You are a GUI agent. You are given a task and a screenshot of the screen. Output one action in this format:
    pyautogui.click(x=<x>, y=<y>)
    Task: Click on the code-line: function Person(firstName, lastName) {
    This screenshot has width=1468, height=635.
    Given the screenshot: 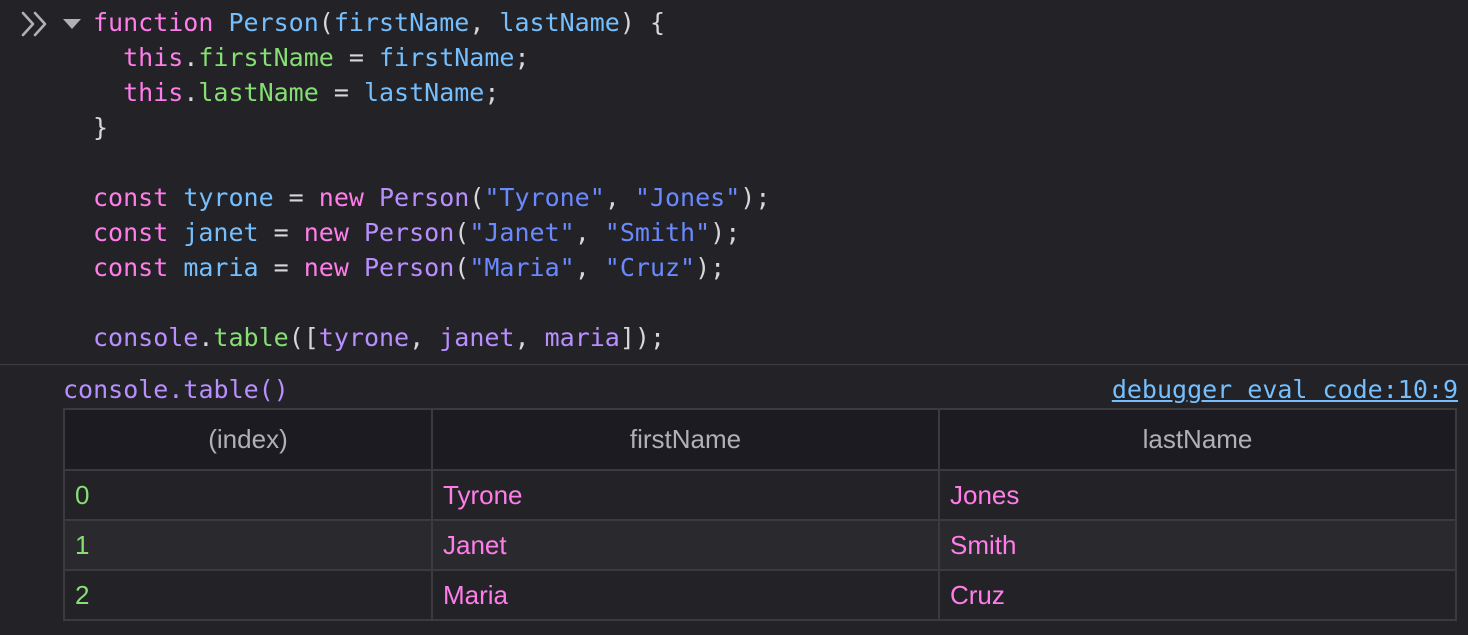 What is the action you would take?
    pyautogui.click(x=431, y=22)
    